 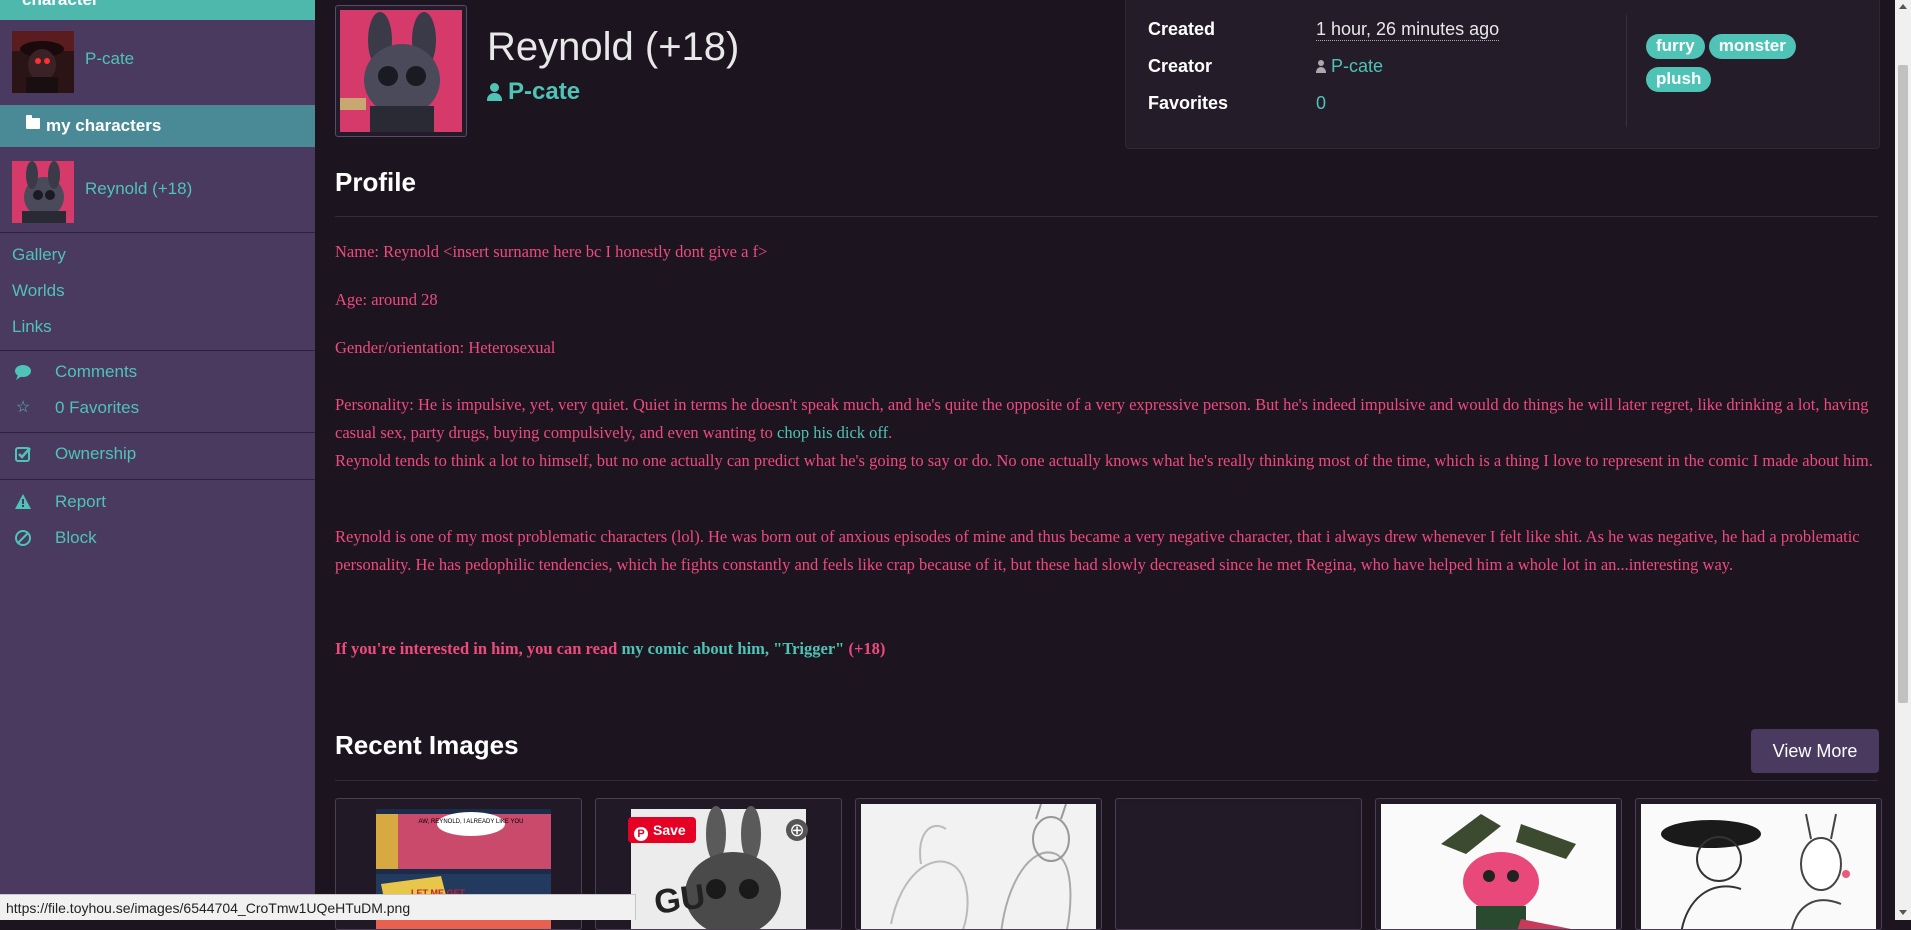 I want to click on profile-age-line: Age: around 28, so click(x=386, y=299).